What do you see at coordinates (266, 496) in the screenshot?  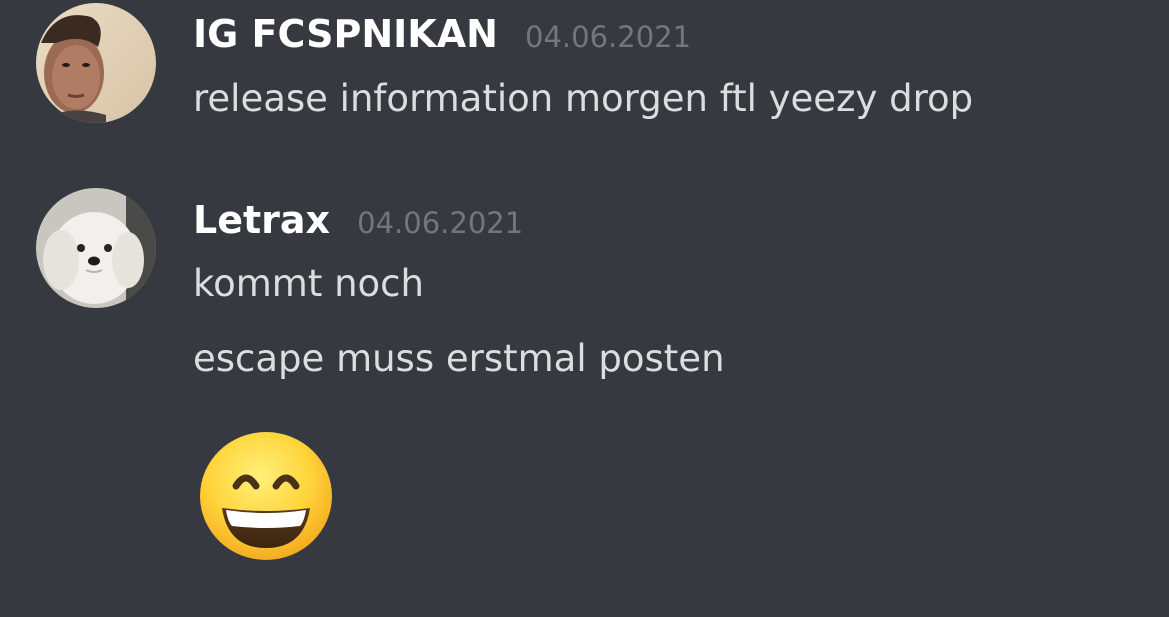 I see `grinning-face-emoji-icon` at bounding box center [266, 496].